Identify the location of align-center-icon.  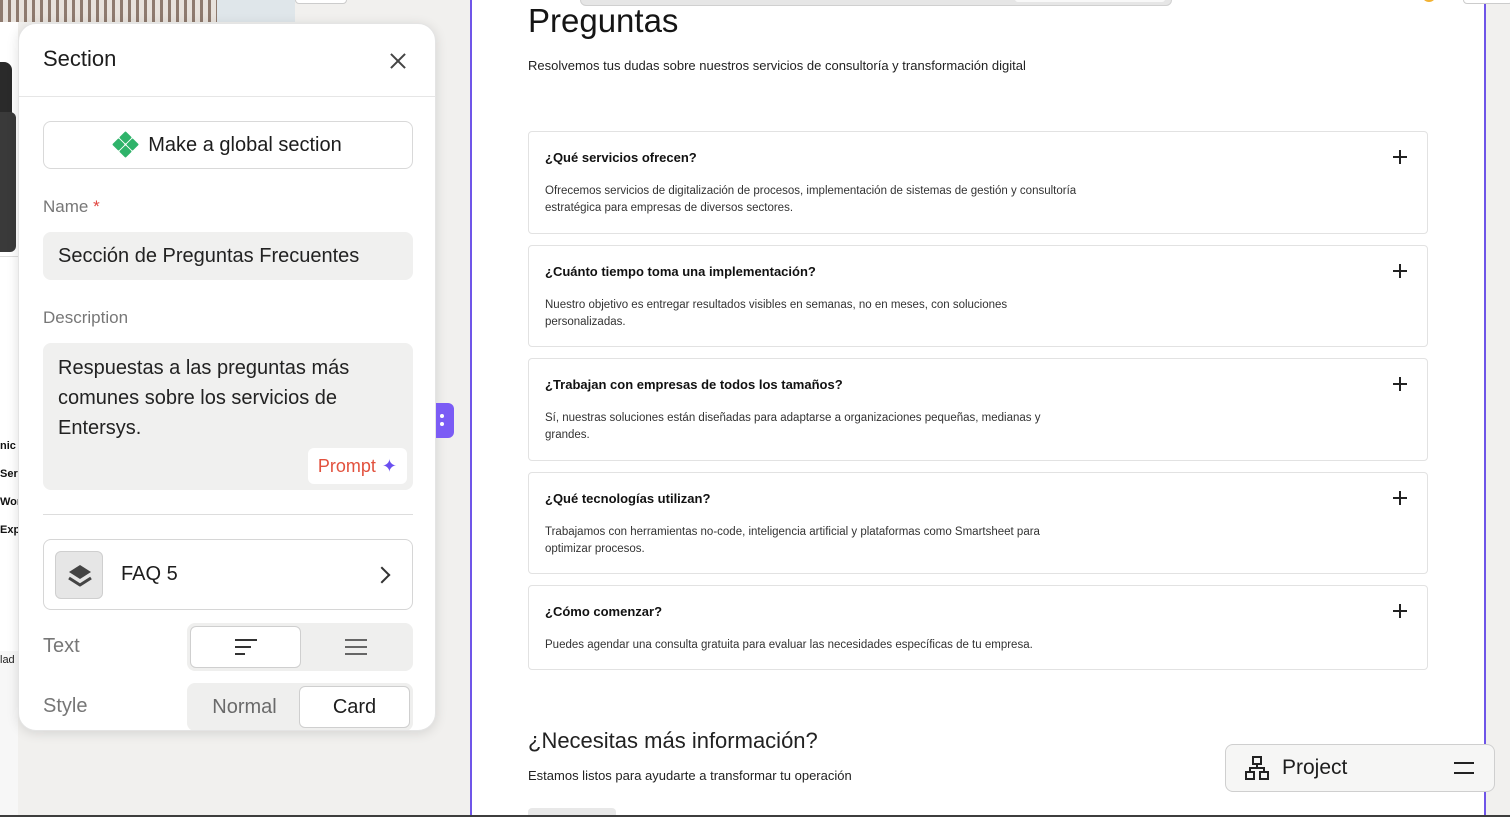
(355, 647).